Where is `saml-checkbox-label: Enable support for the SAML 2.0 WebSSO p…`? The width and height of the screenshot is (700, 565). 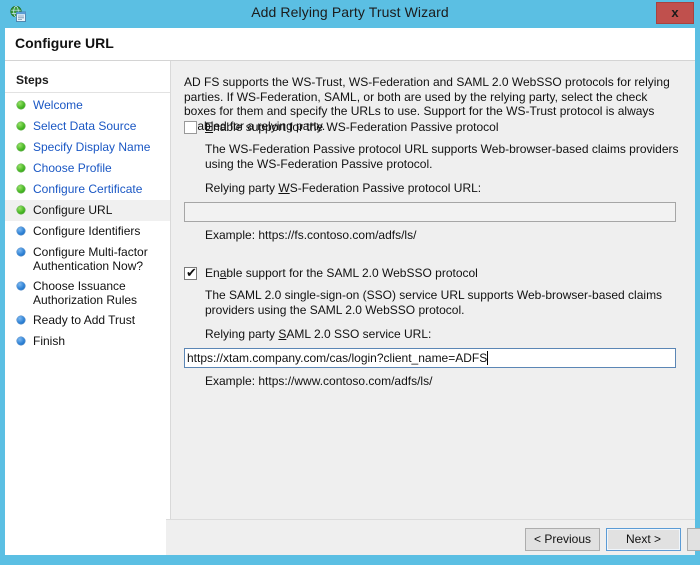 saml-checkbox-label: Enable support for the SAML 2.0 WebSSO p… is located at coordinates (341, 273).